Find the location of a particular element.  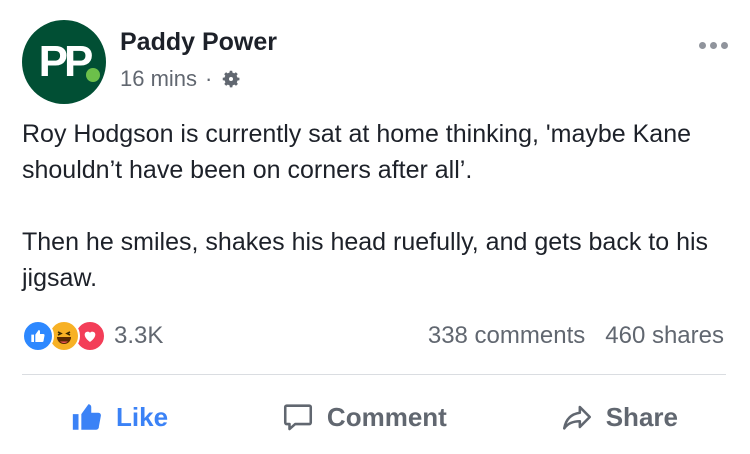

comment-button: Comment is located at coordinates (364, 417).